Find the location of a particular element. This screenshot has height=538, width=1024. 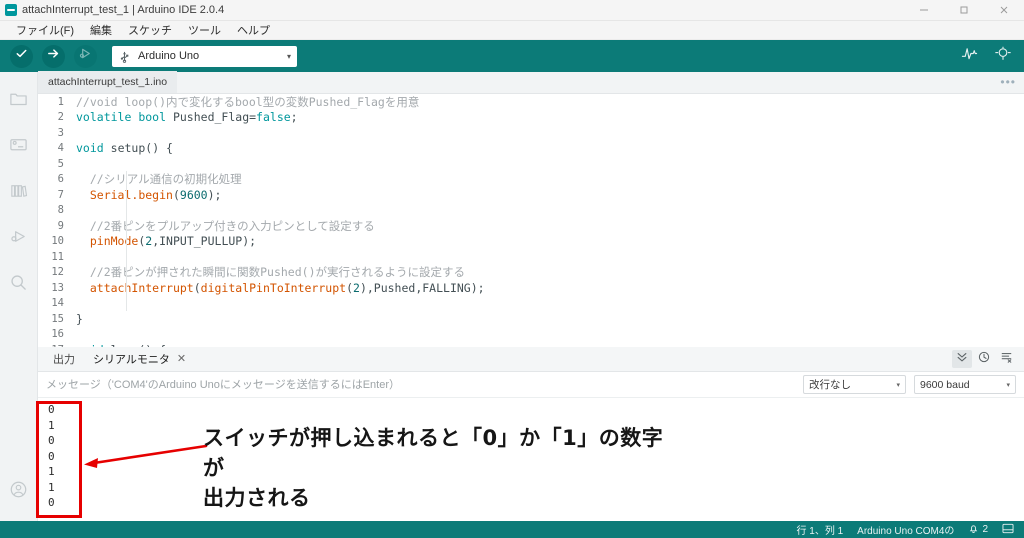

debug-button is located at coordinates (85, 56).